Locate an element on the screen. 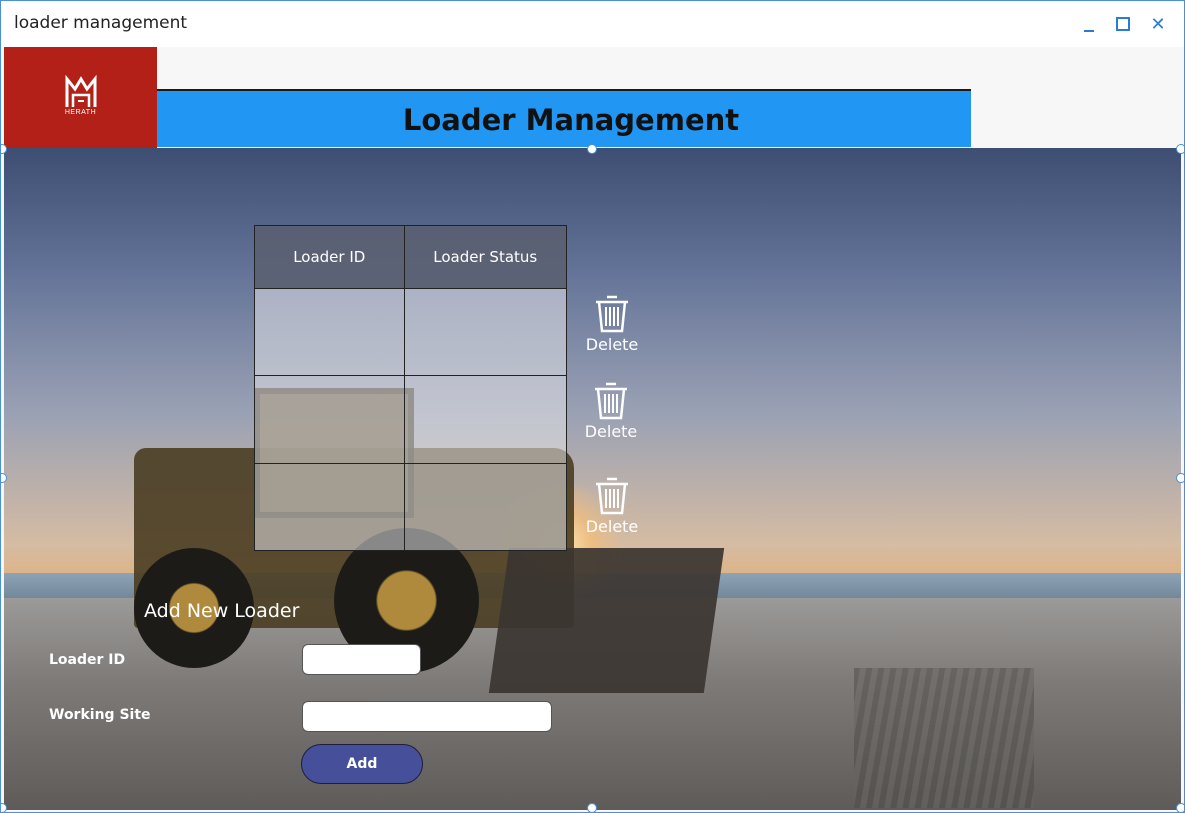  close-icon: ✕ is located at coordinates (1158, 24).